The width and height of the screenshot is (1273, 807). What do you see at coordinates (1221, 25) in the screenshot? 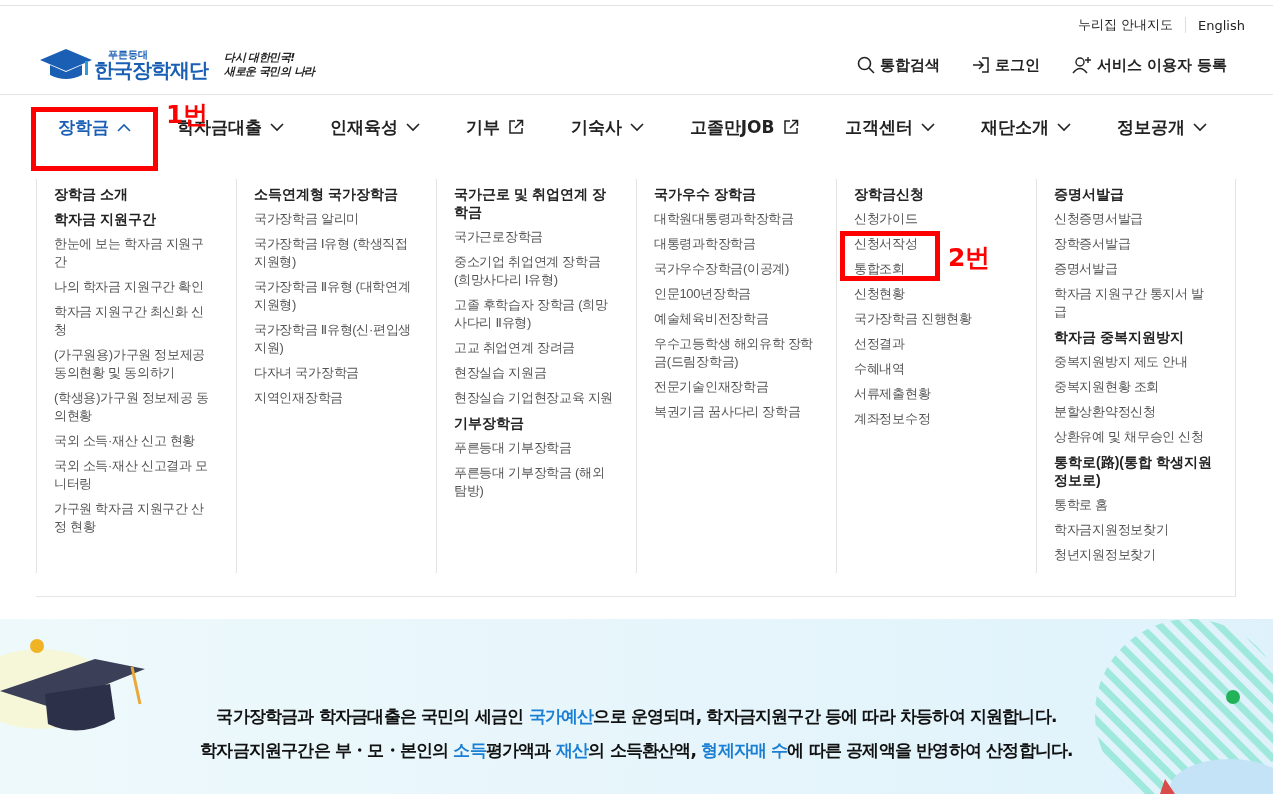
I see `utility-link: English` at bounding box center [1221, 25].